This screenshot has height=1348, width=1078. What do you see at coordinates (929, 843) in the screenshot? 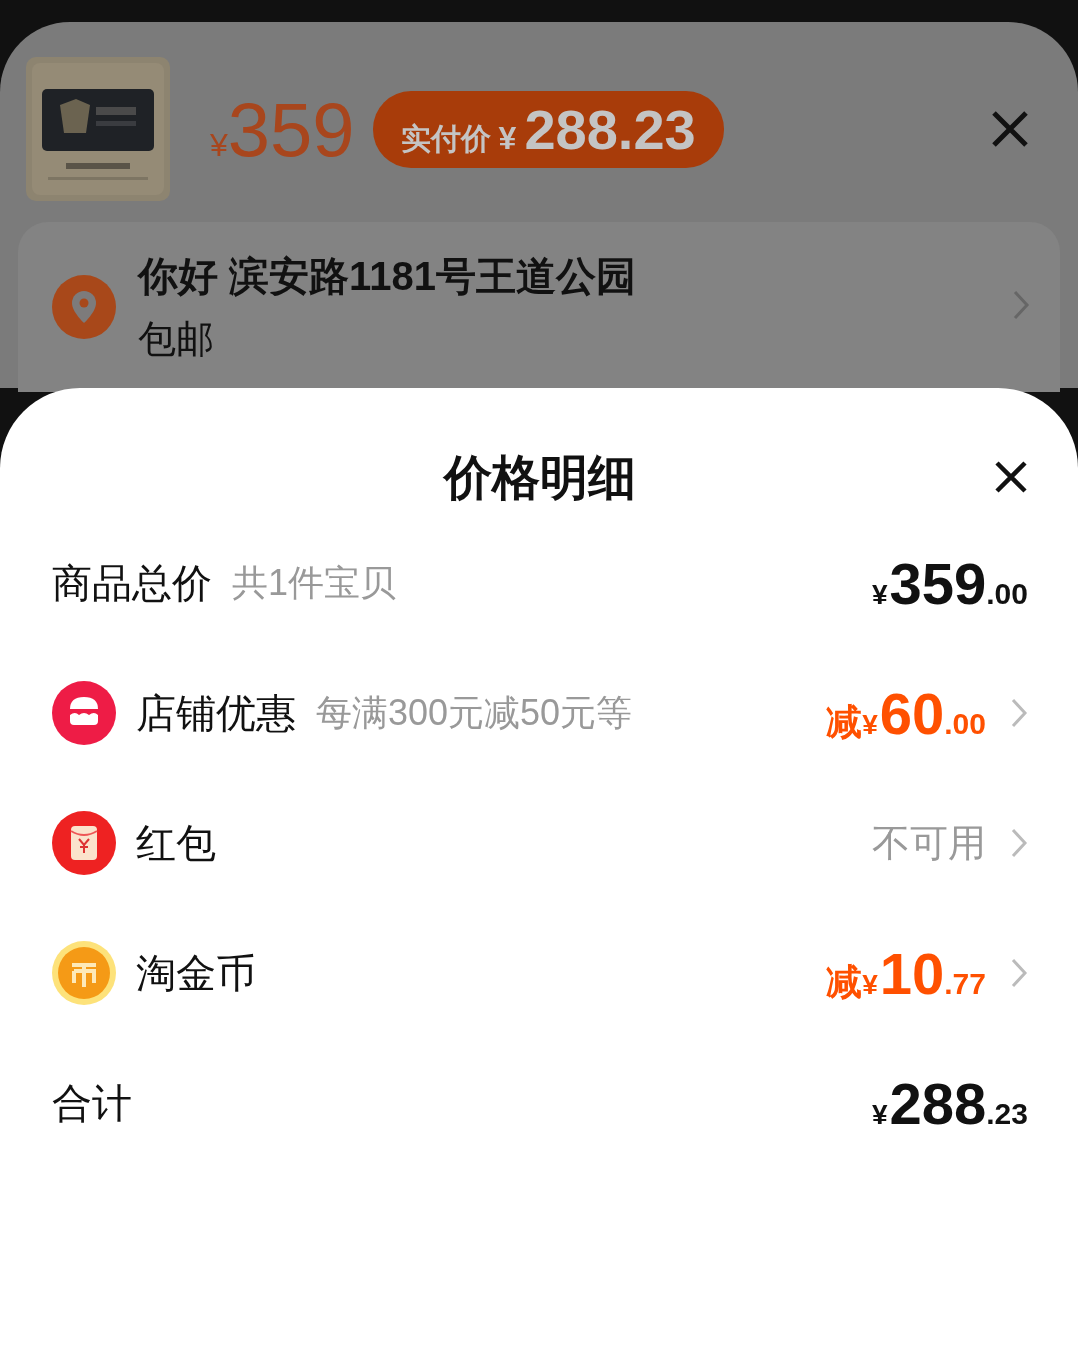
I see `value-text: 不可用` at bounding box center [929, 843].